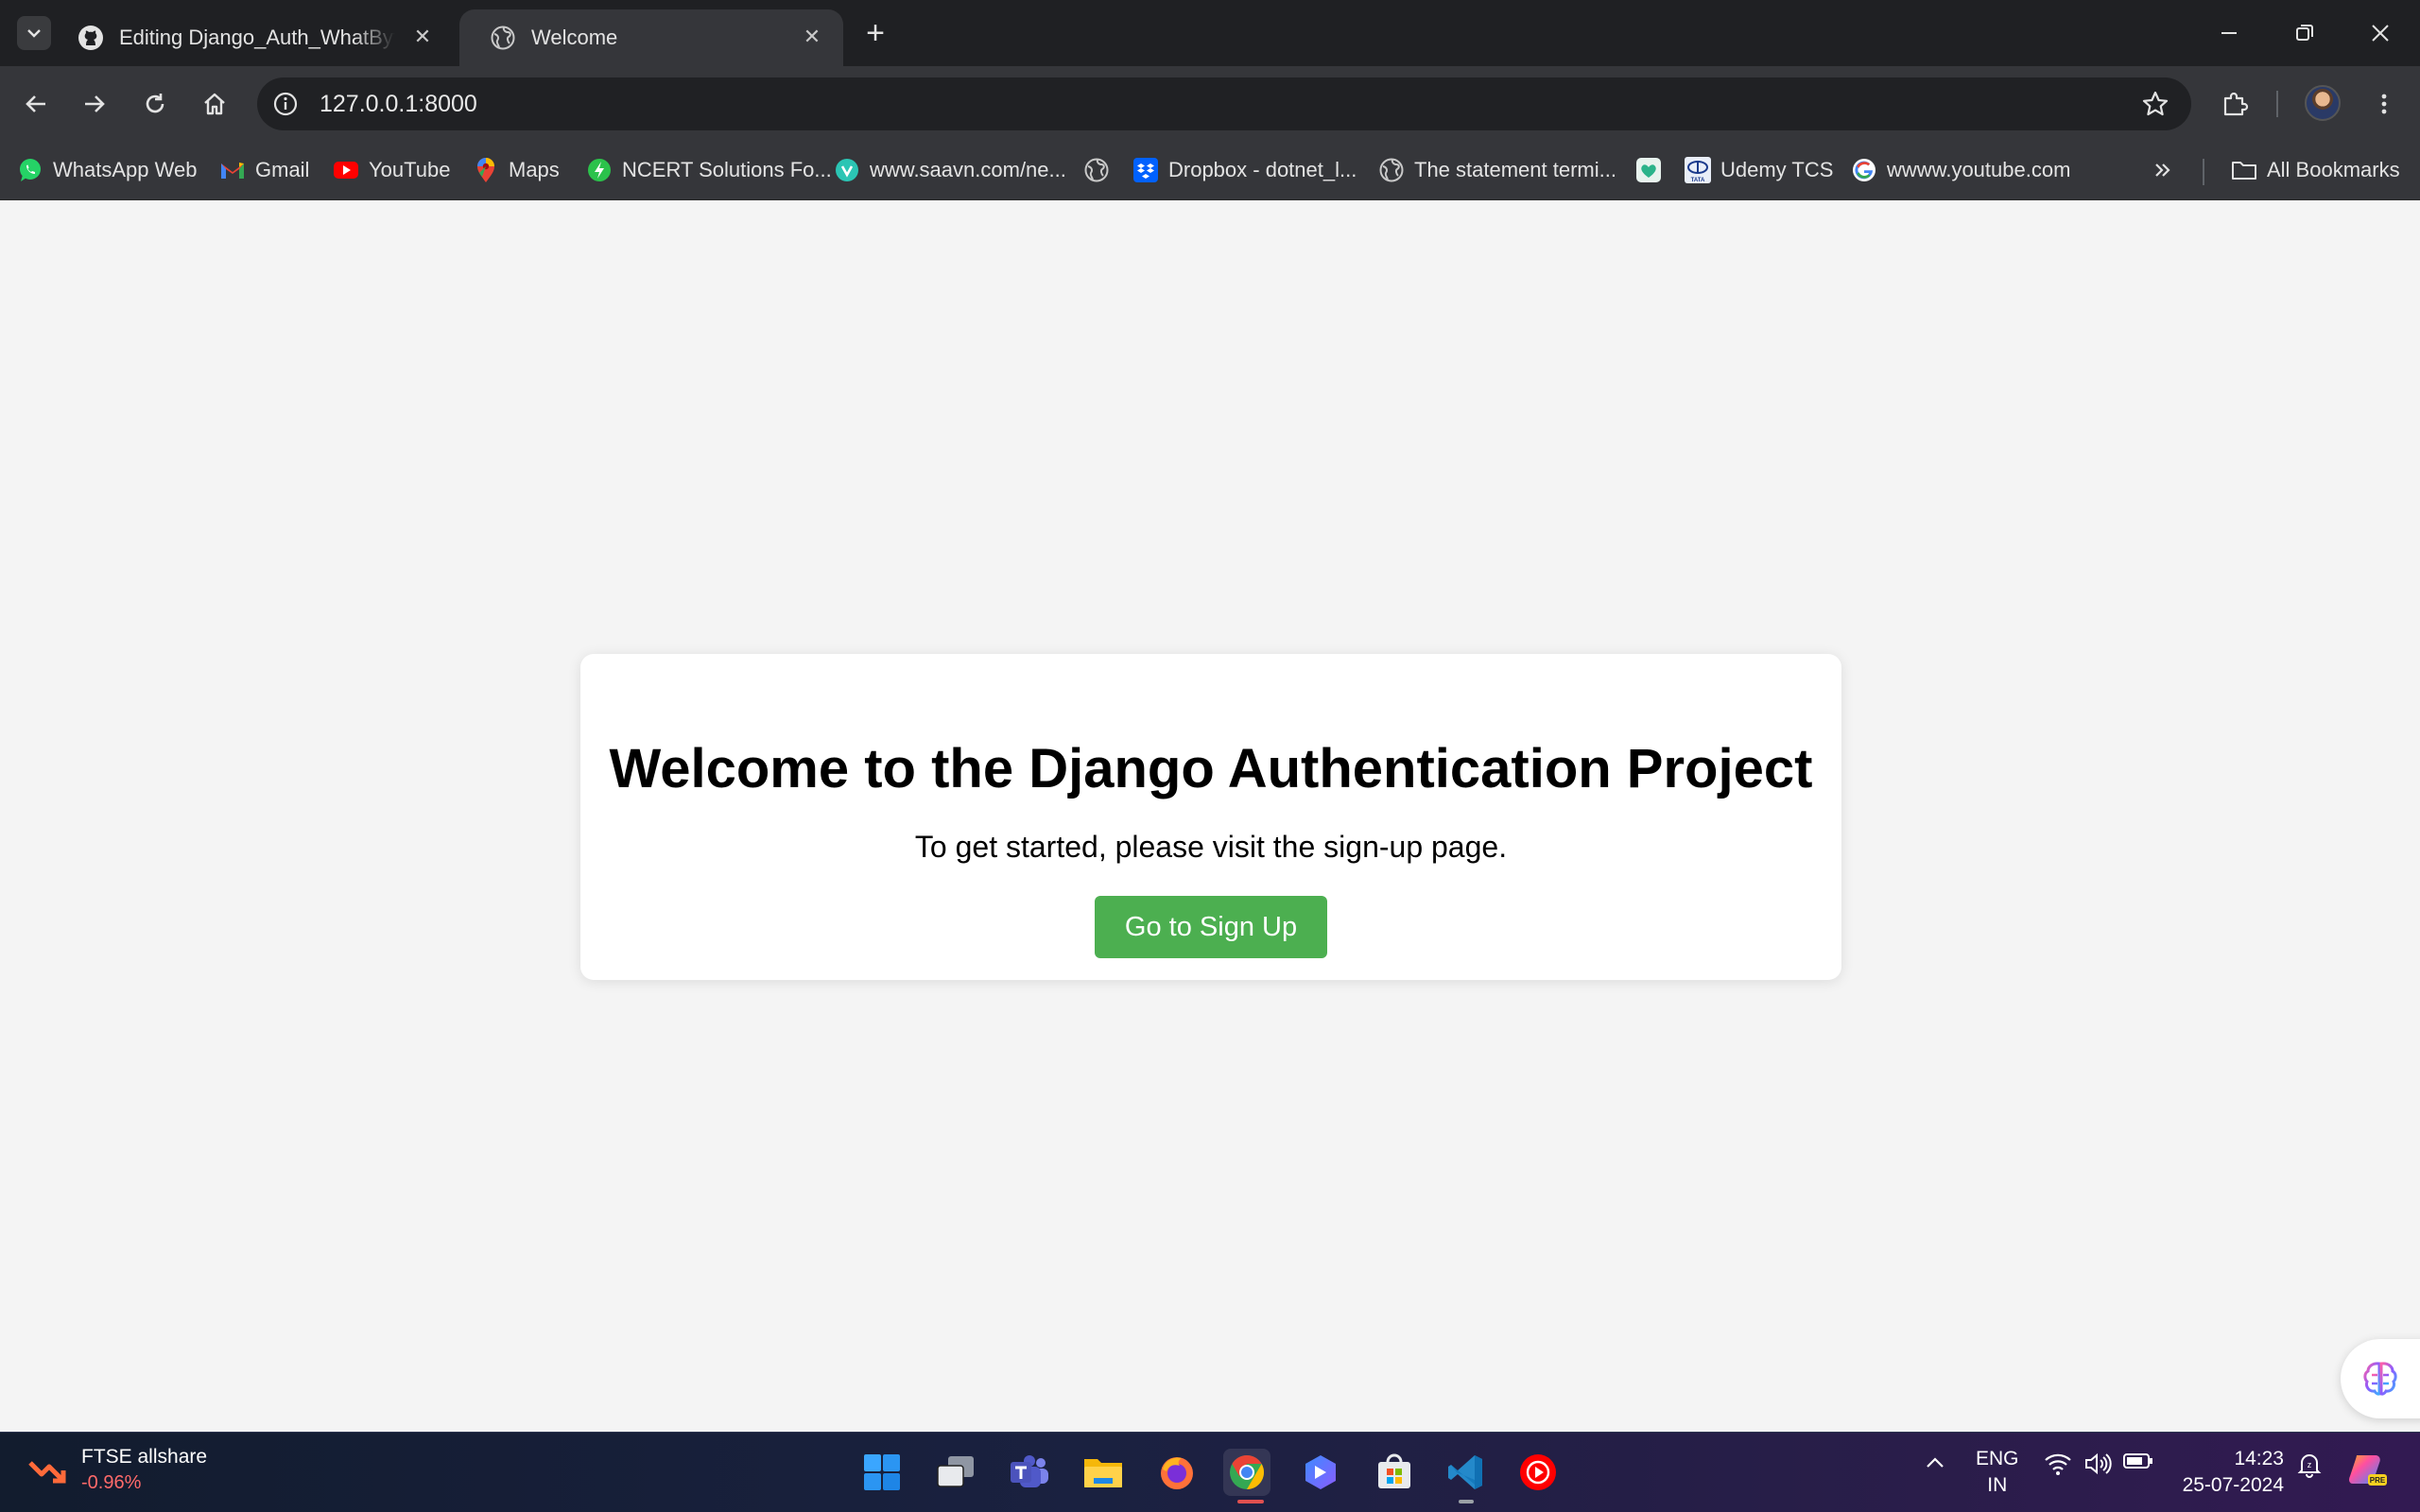 The height and width of the screenshot is (1512, 2420). I want to click on close-window-button, so click(2380, 33).